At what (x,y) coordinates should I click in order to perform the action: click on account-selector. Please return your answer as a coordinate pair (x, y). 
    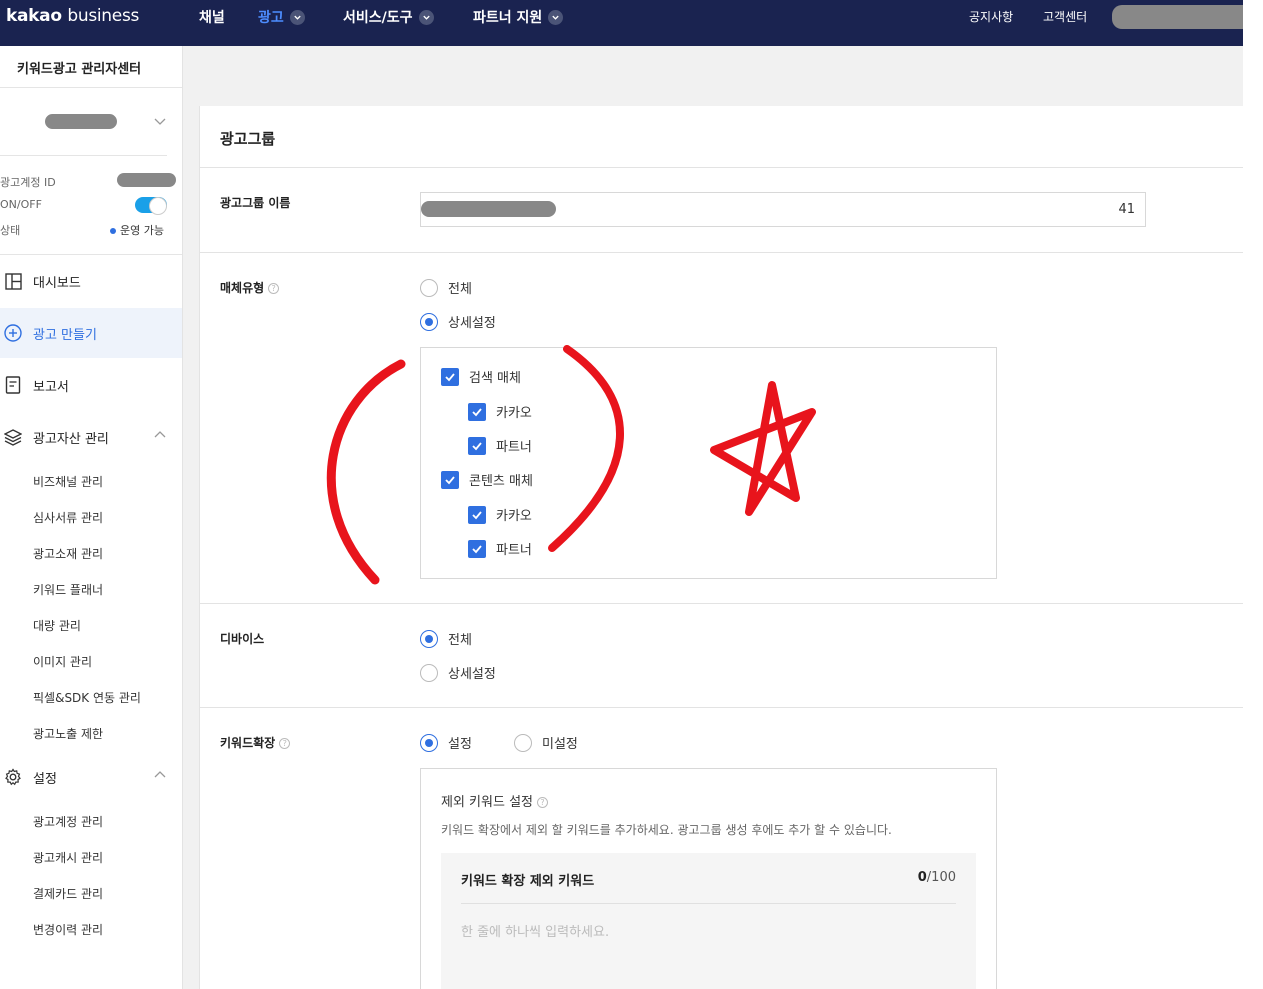
    Looking at the image, I should click on (91, 121).